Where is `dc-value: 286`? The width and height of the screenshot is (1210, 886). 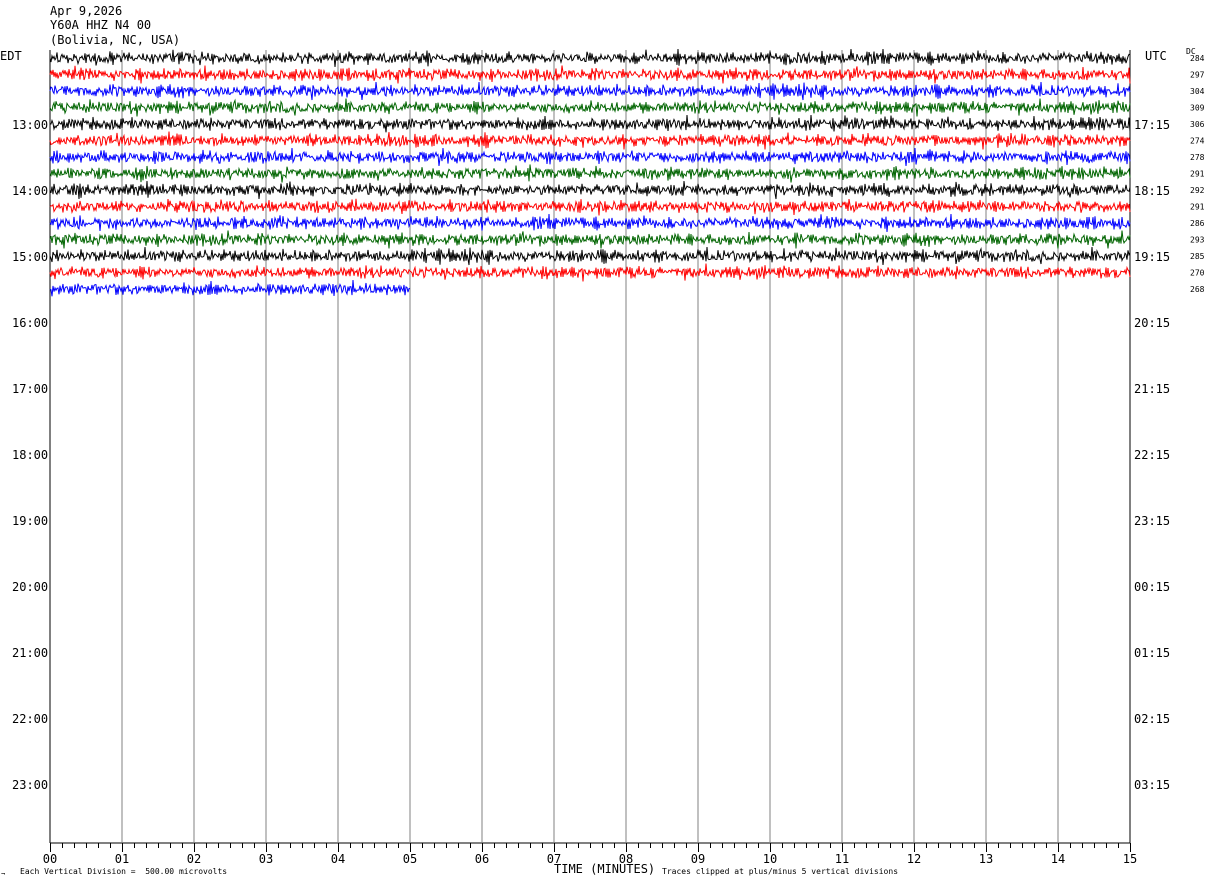
dc-value: 286 is located at coordinates (1197, 223).